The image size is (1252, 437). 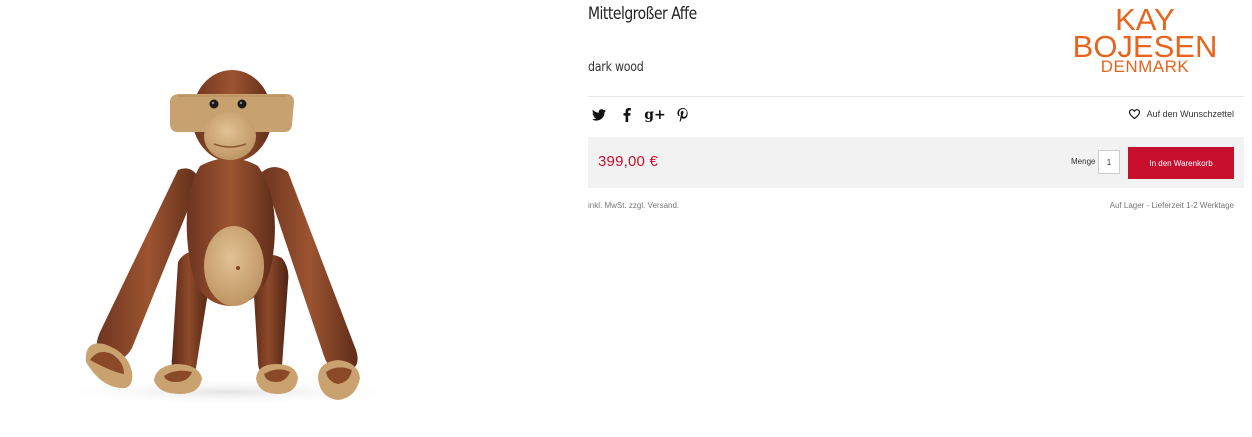 I want to click on tax-note: inkl. MwSt. zzgl. Versand., so click(x=634, y=205).